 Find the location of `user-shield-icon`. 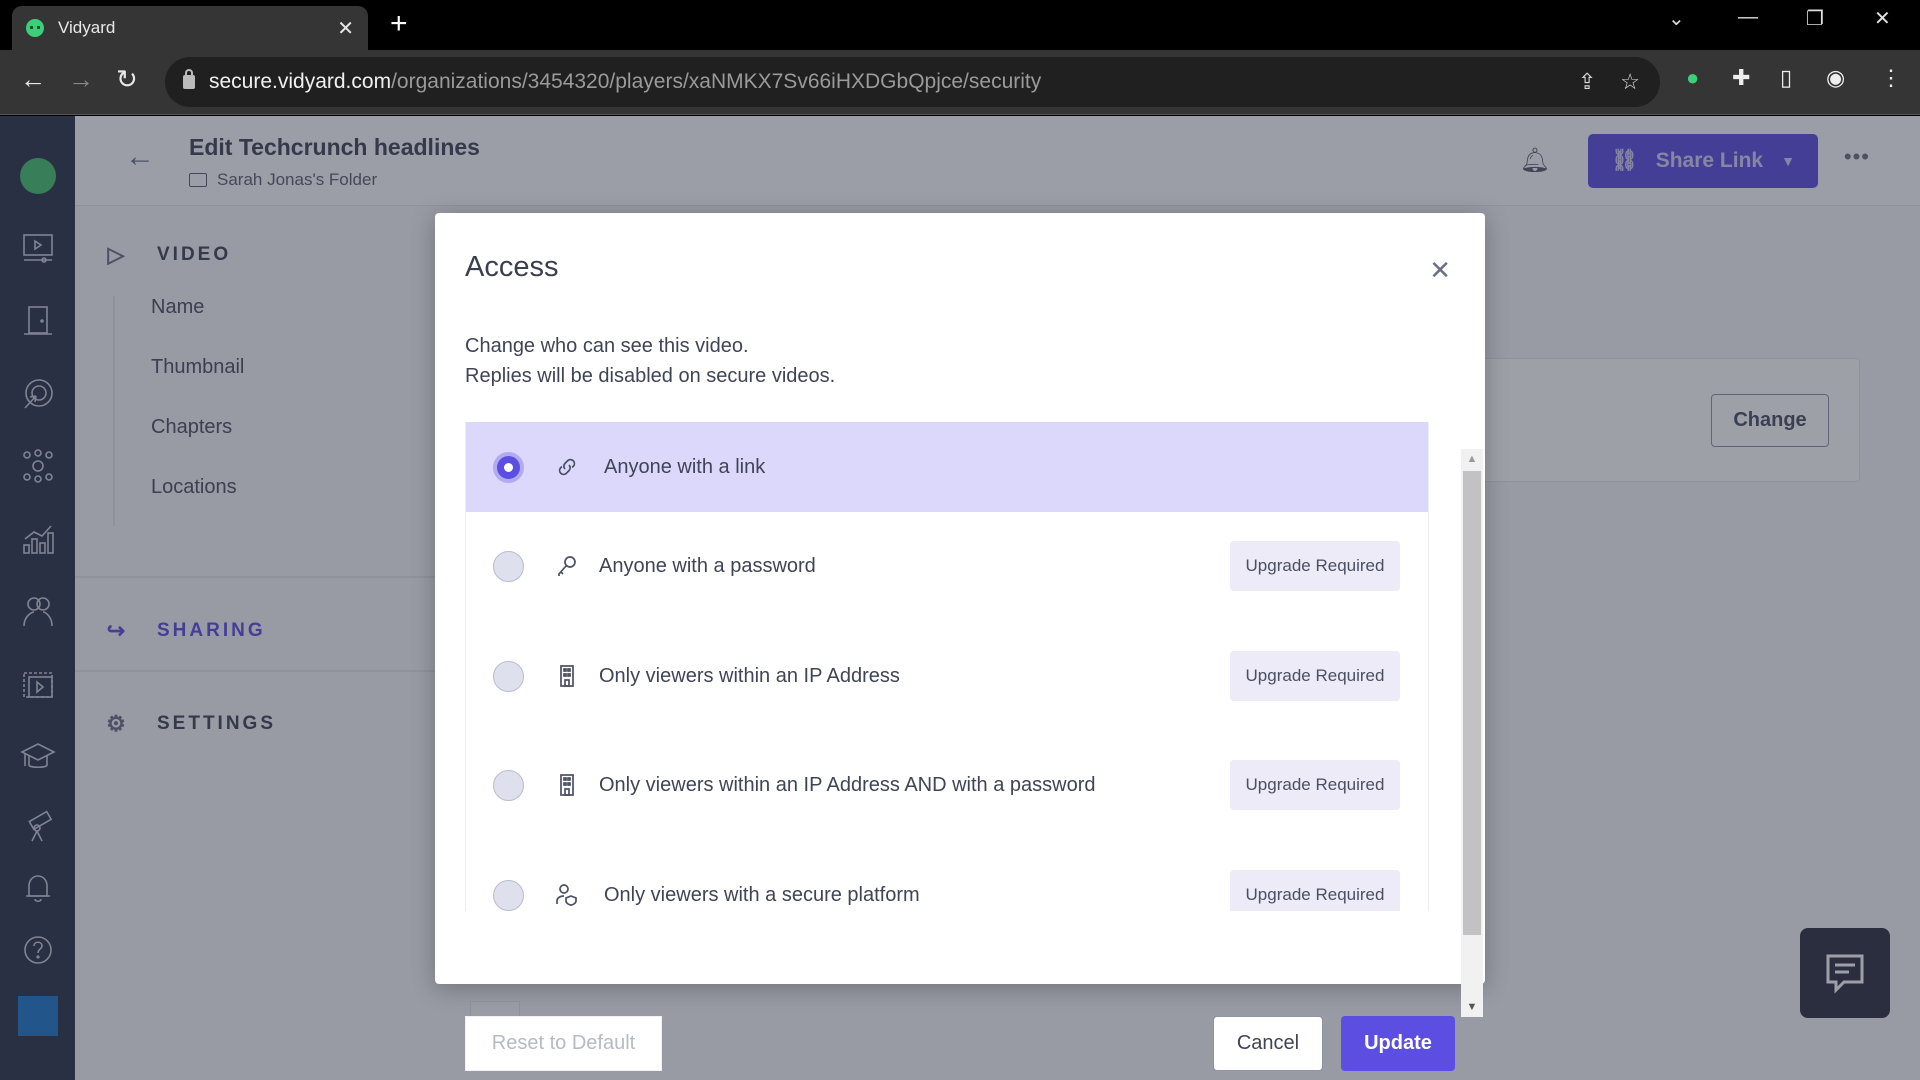

user-shield-icon is located at coordinates (567, 895).